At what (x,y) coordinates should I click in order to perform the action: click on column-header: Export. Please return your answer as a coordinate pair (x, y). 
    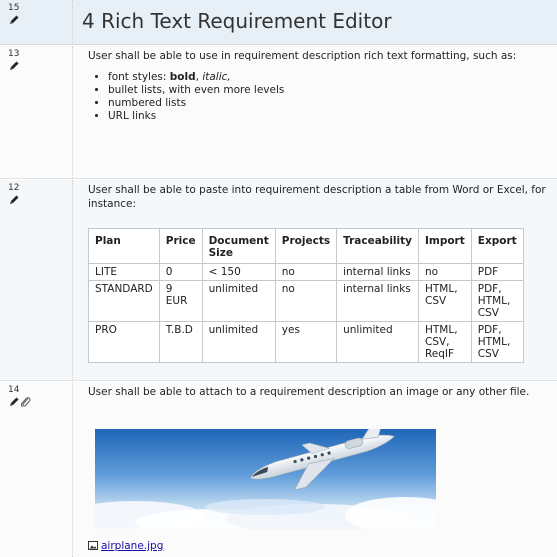
    Looking at the image, I should click on (497, 246).